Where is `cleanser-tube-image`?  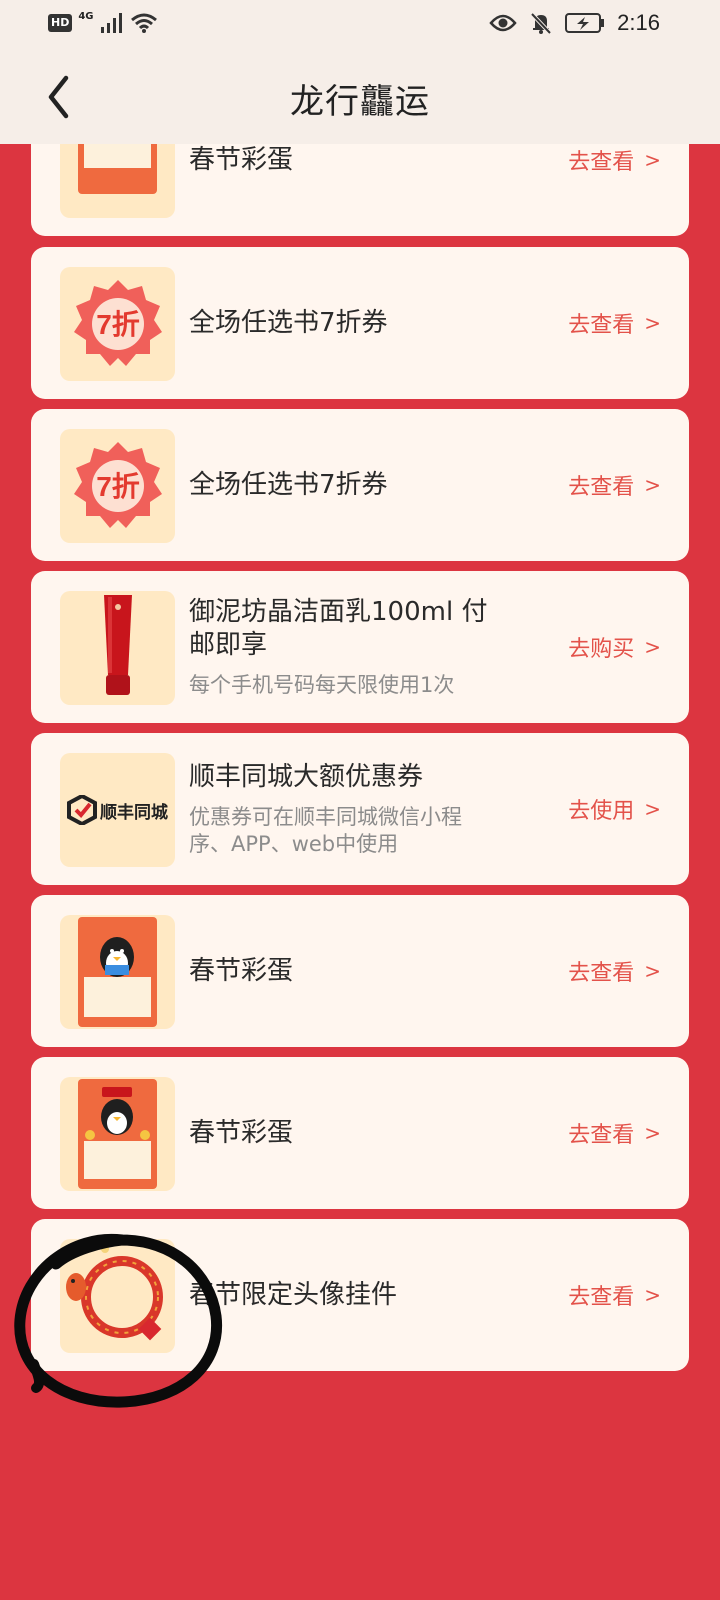 cleanser-tube-image is located at coordinates (118, 645).